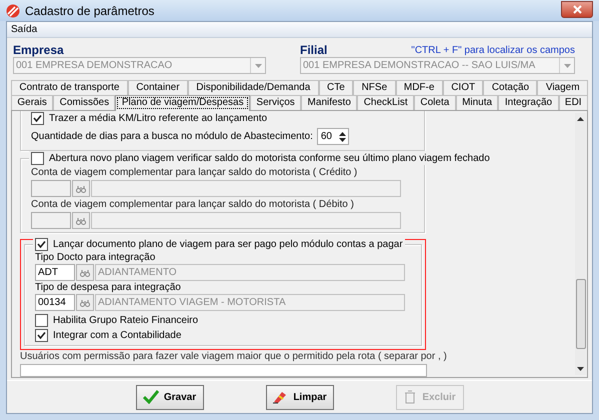 This screenshot has width=599, height=420. What do you see at coordinates (463, 87) in the screenshot?
I see `tab: CIOT` at bounding box center [463, 87].